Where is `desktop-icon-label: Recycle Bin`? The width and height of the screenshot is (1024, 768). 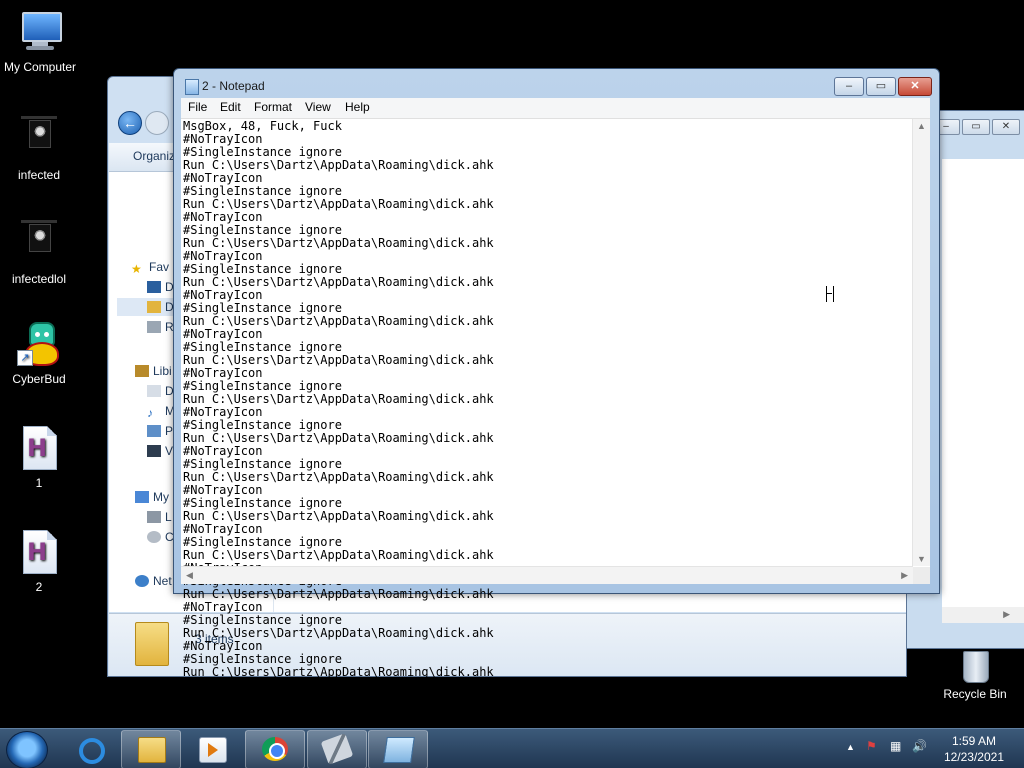
desktop-icon-label: Recycle Bin is located at coordinates (975, 694).